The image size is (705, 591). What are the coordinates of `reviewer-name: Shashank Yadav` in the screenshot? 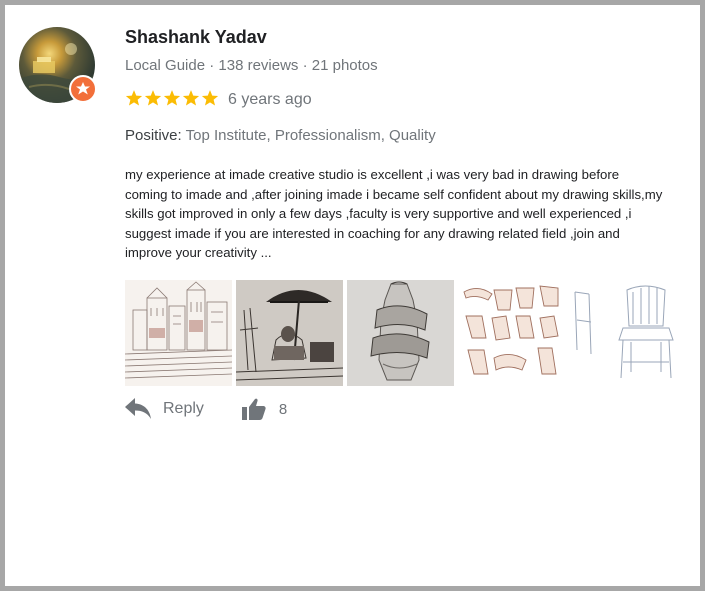 It's located at (196, 37).